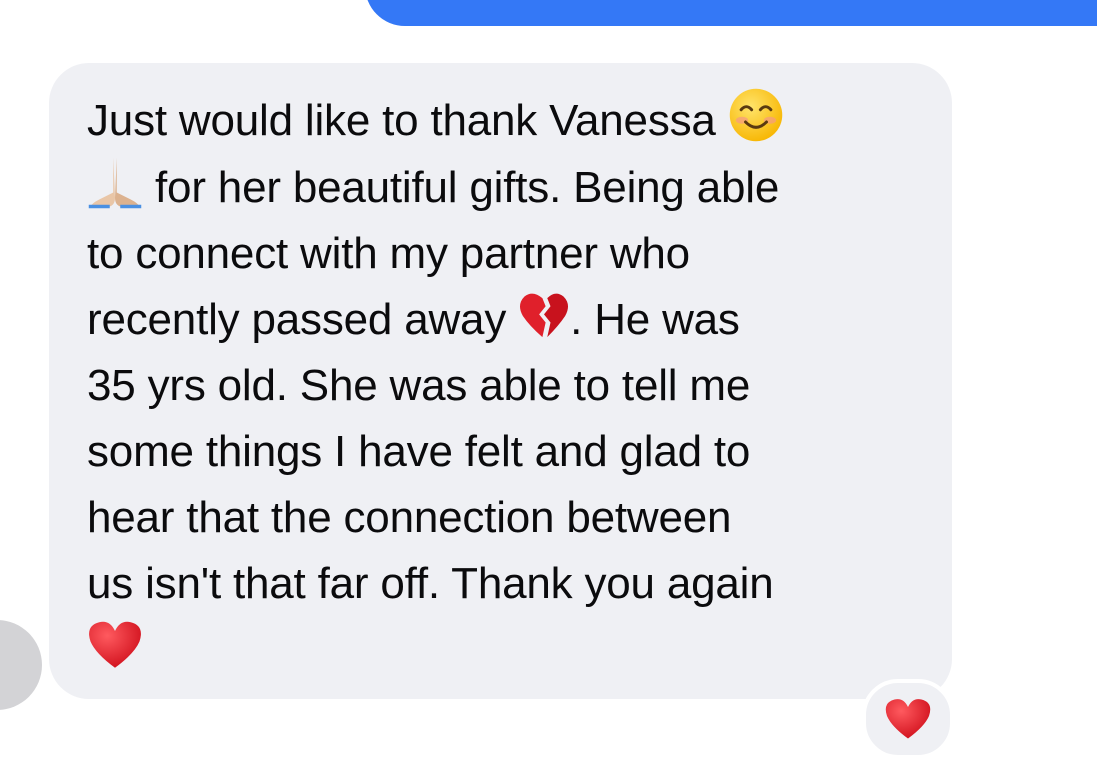 The image size is (1097, 757). Describe the element at coordinates (467, 187) in the screenshot. I see `message-line-2: for her beautiful gifts. Being able` at that location.